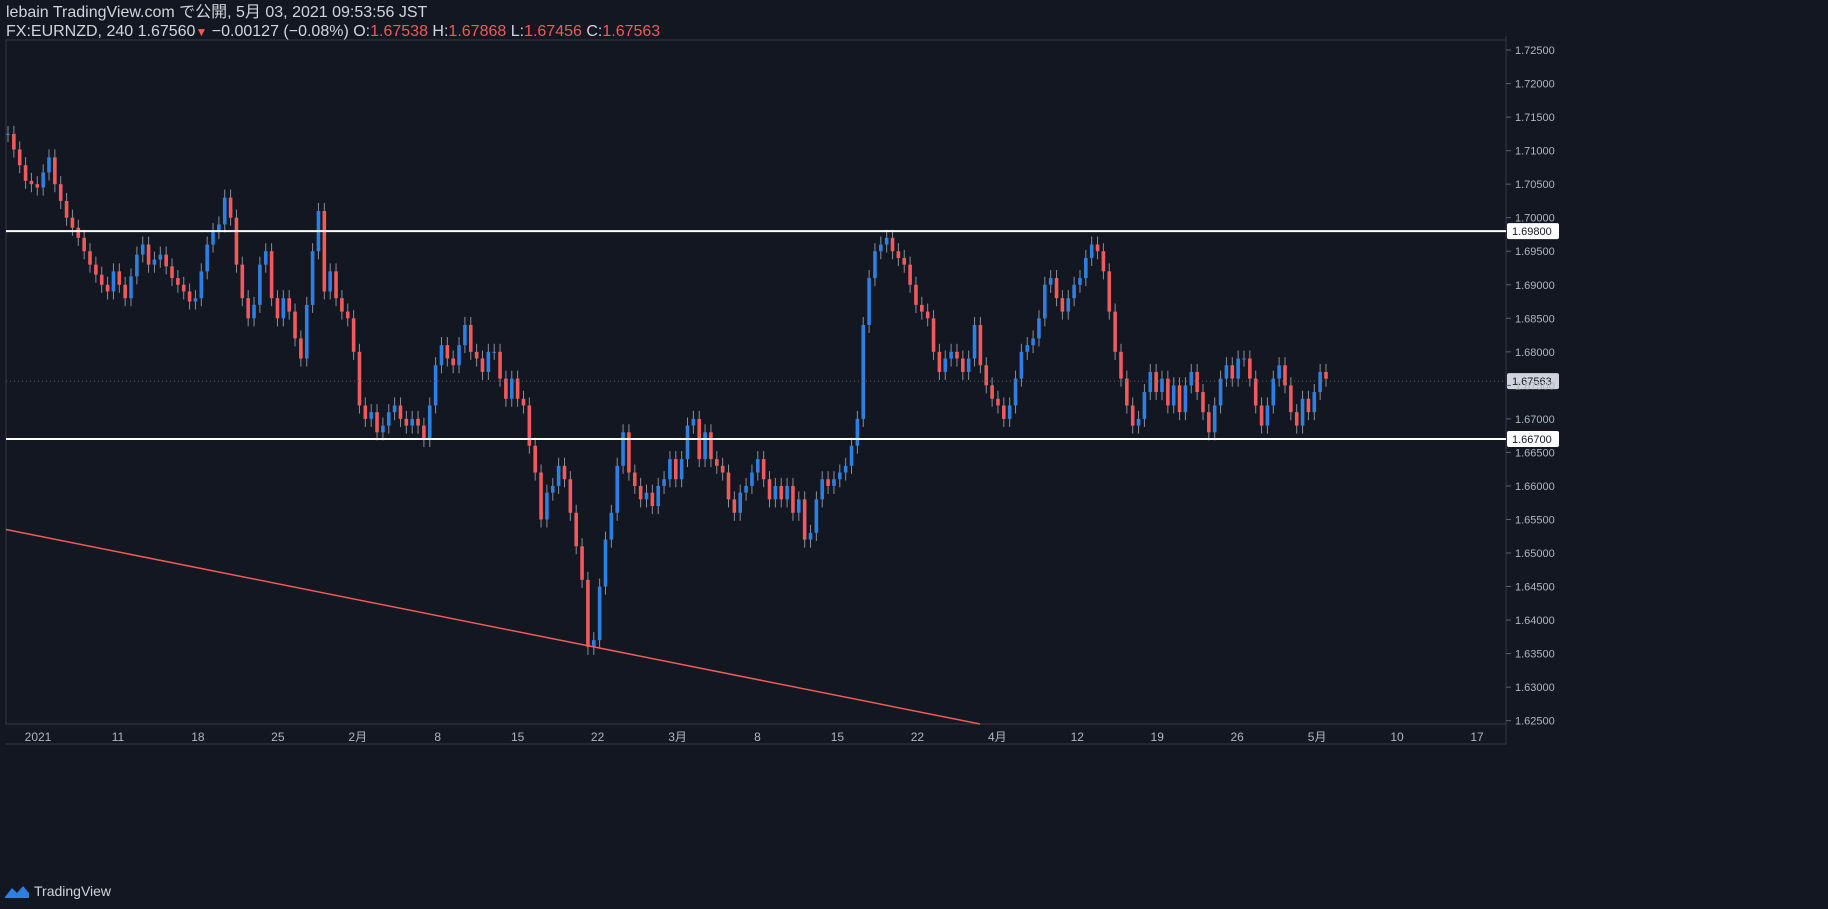 This screenshot has height=909, width=1828. What do you see at coordinates (278, 737) in the screenshot?
I see `x-tick-label: 25` at bounding box center [278, 737].